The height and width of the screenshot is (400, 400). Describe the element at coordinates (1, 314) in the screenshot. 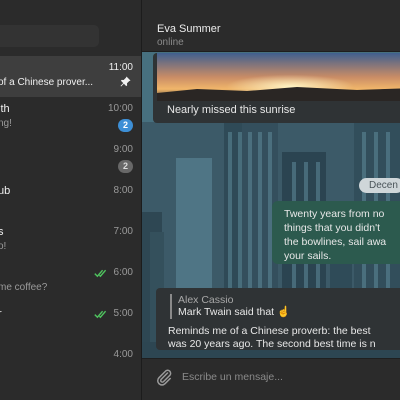

I see `chat-title: r` at that location.